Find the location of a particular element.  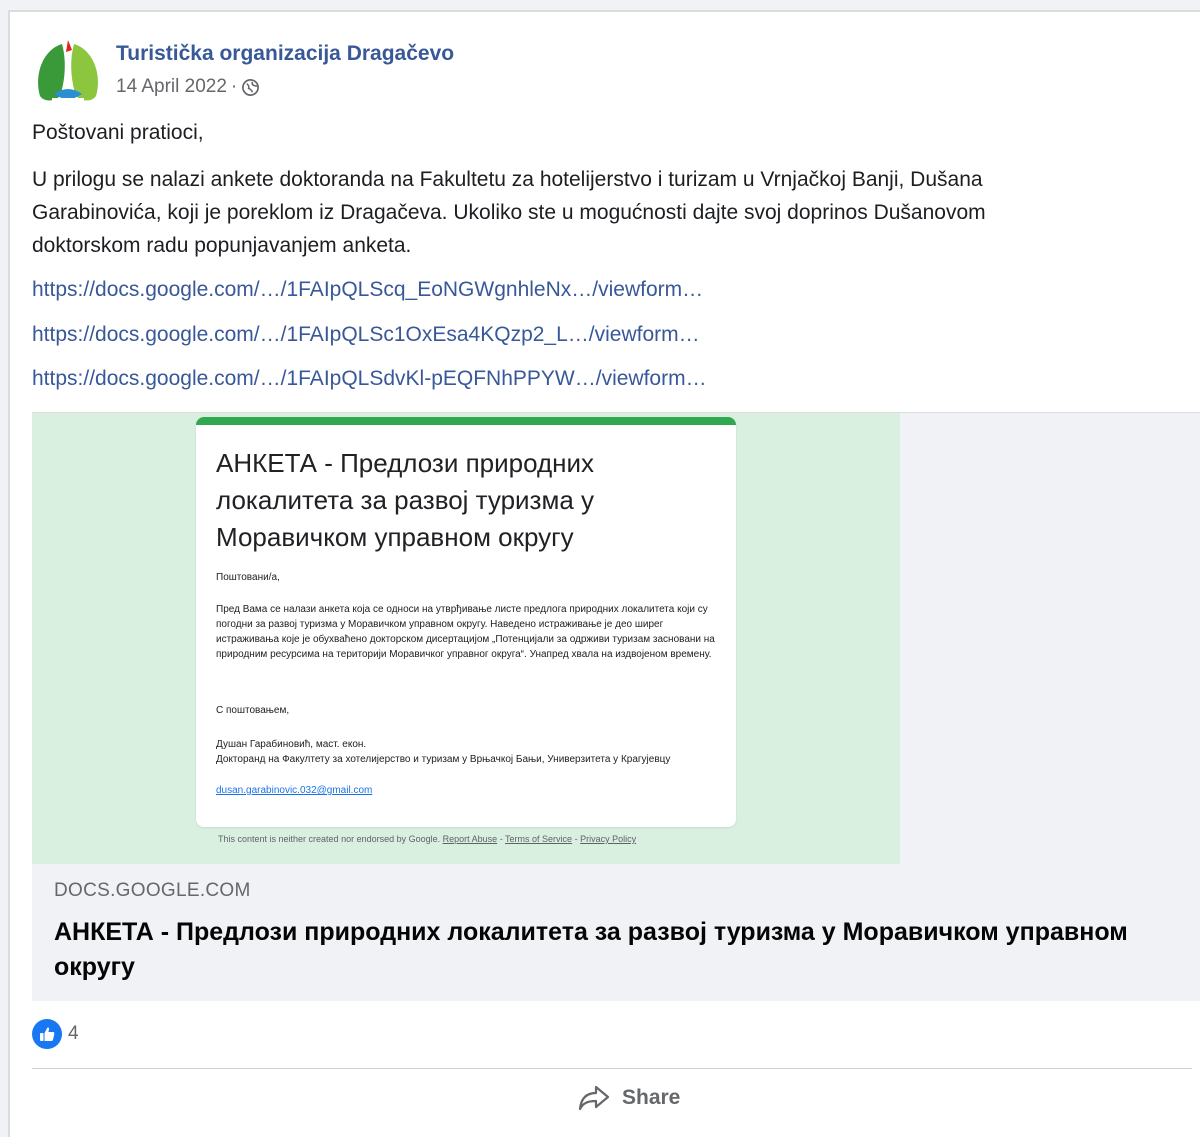

page-name-link: Turistička organizacija Dragačevo is located at coordinates (285, 54).